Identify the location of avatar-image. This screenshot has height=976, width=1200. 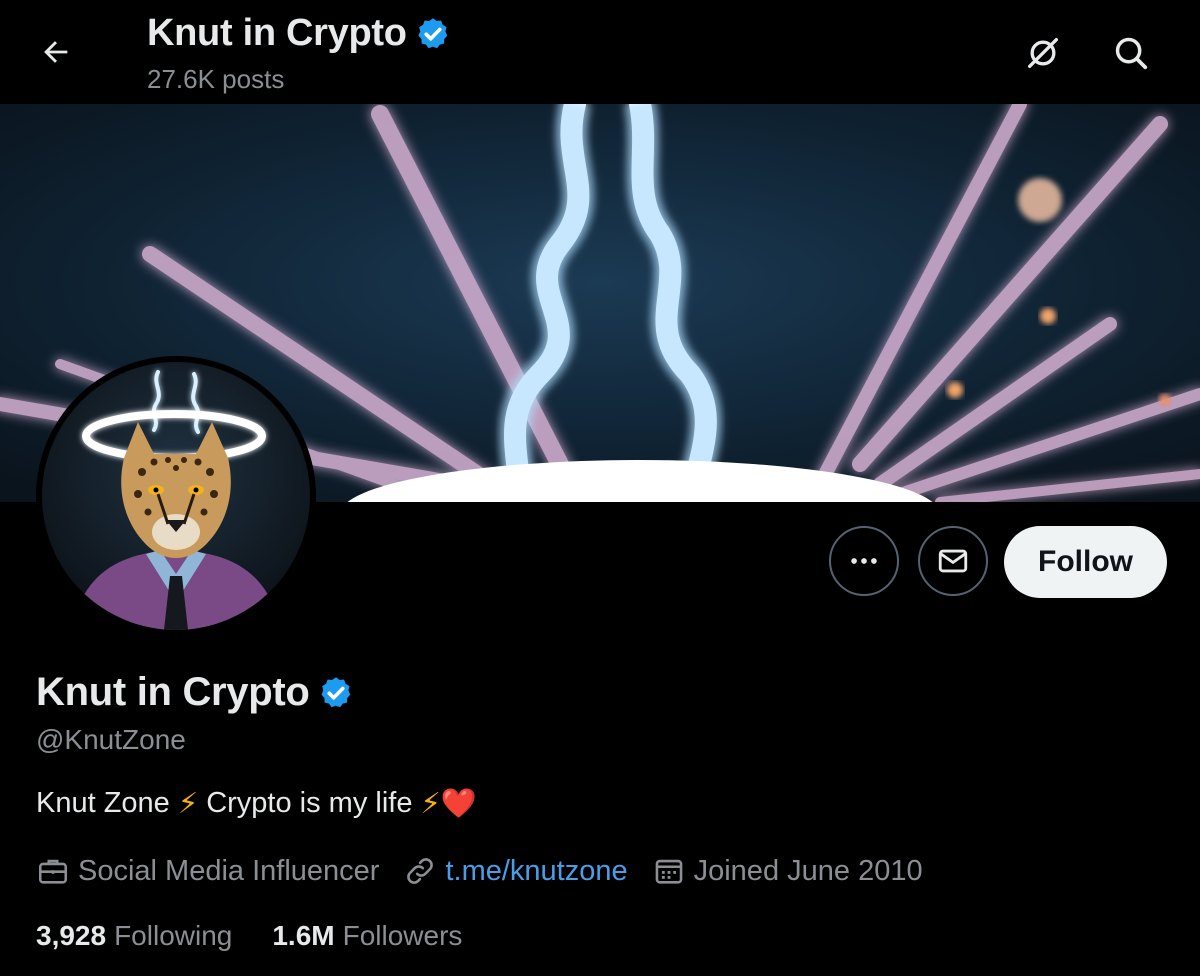
(176, 496).